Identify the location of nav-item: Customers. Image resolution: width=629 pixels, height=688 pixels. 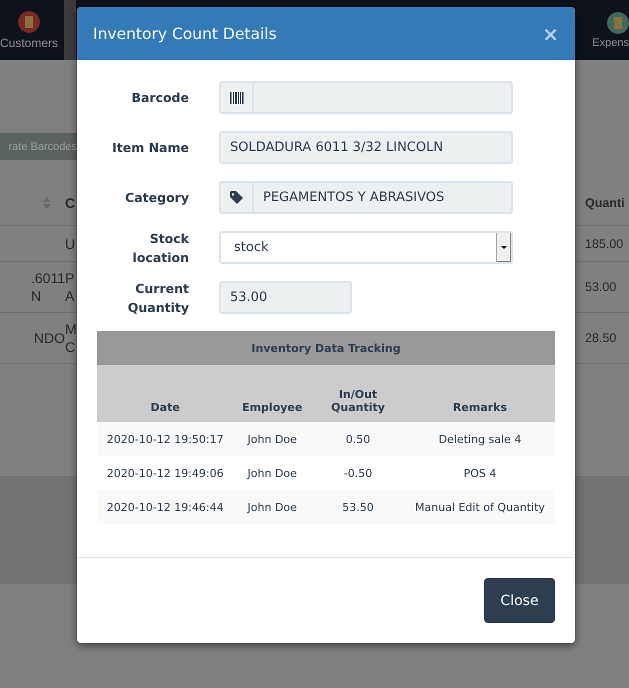
(29, 43).